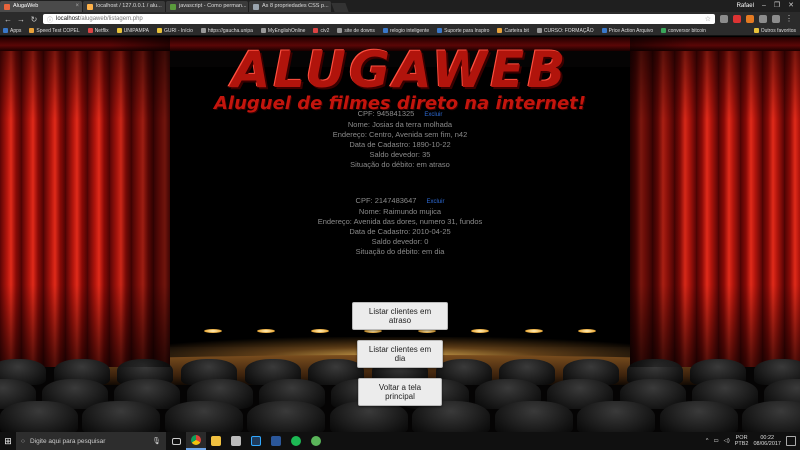 This screenshot has width=800, height=450. Describe the element at coordinates (683, 31) in the screenshot. I see `bookmark-item: conversor bitcoin` at that location.